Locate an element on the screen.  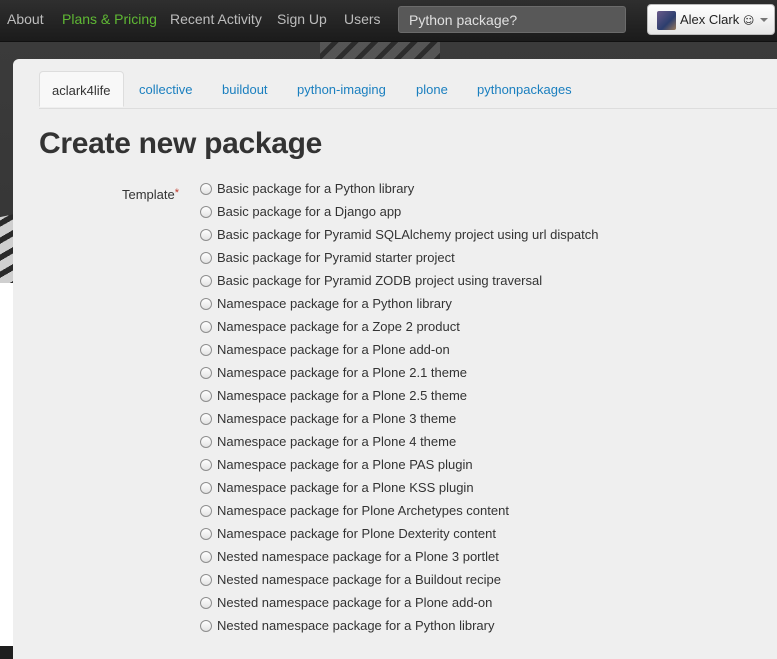
chevron-down-icon is located at coordinates (764, 20).